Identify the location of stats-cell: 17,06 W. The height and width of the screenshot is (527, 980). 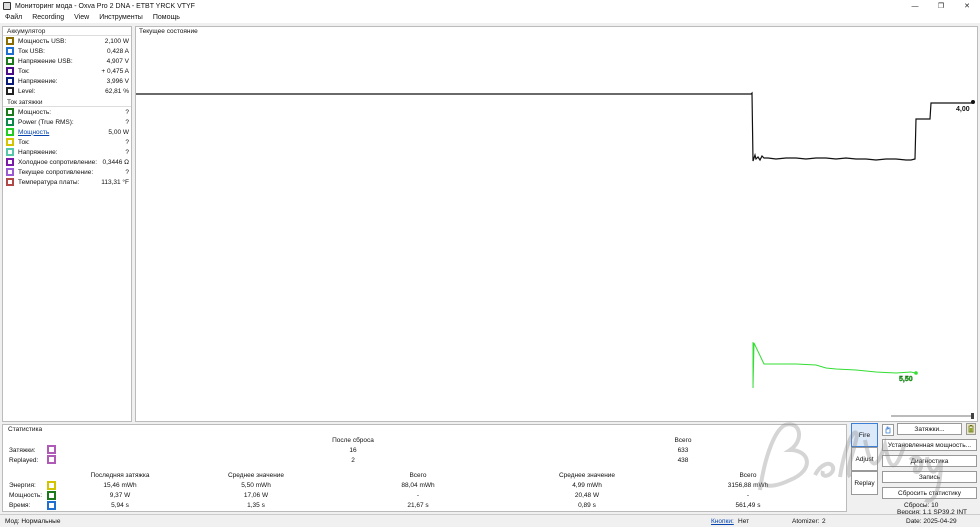
(256, 495).